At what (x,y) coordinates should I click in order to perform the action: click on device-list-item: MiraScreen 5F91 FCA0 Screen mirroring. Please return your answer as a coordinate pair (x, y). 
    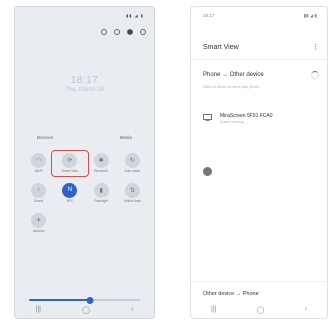
    Looking at the image, I should click on (261, 118).